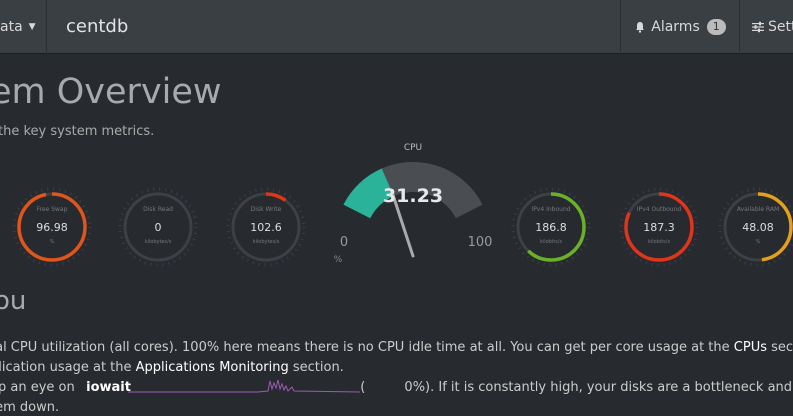 Image resolution: width=793 pixels, height=416 pixels. Describe the element at coordinates (758, 209) in the screenshot. I see `gauge-title: Available RAM` at that location.